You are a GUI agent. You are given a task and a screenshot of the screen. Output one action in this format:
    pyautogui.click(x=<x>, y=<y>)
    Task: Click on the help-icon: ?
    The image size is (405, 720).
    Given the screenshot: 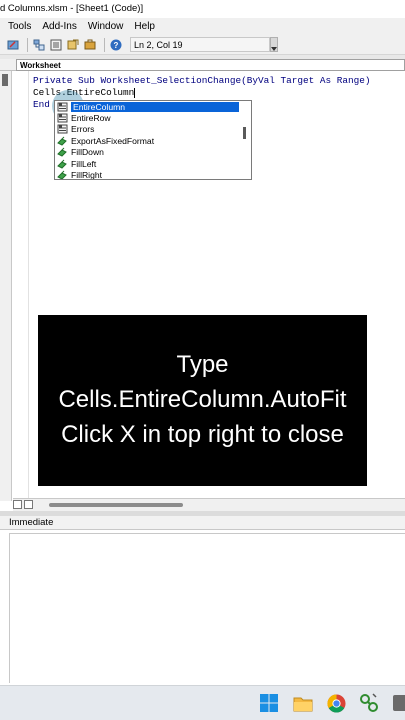 What is the action you would take?
    pyautogui.click(x=116, y=45)
    